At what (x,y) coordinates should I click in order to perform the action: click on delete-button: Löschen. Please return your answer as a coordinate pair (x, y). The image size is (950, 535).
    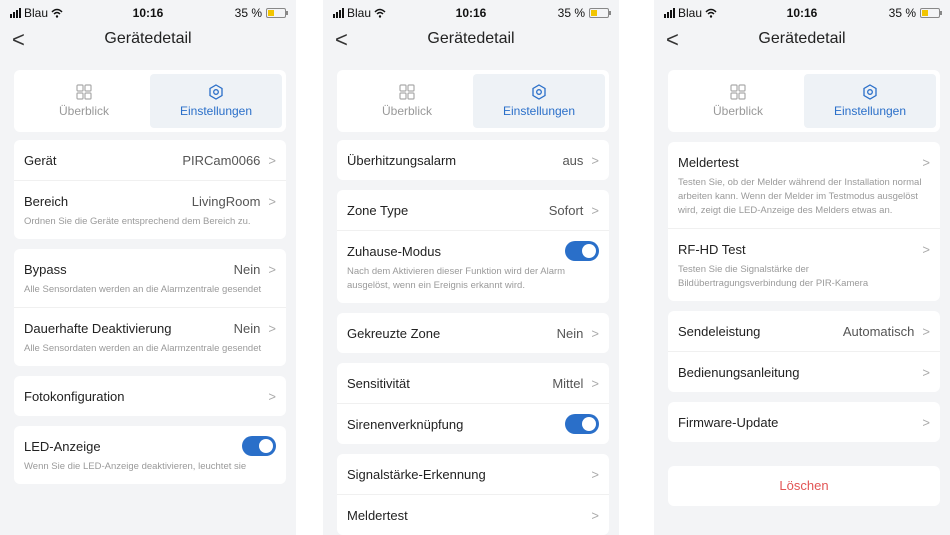
    Looking at the image, I should click on (804, 486).